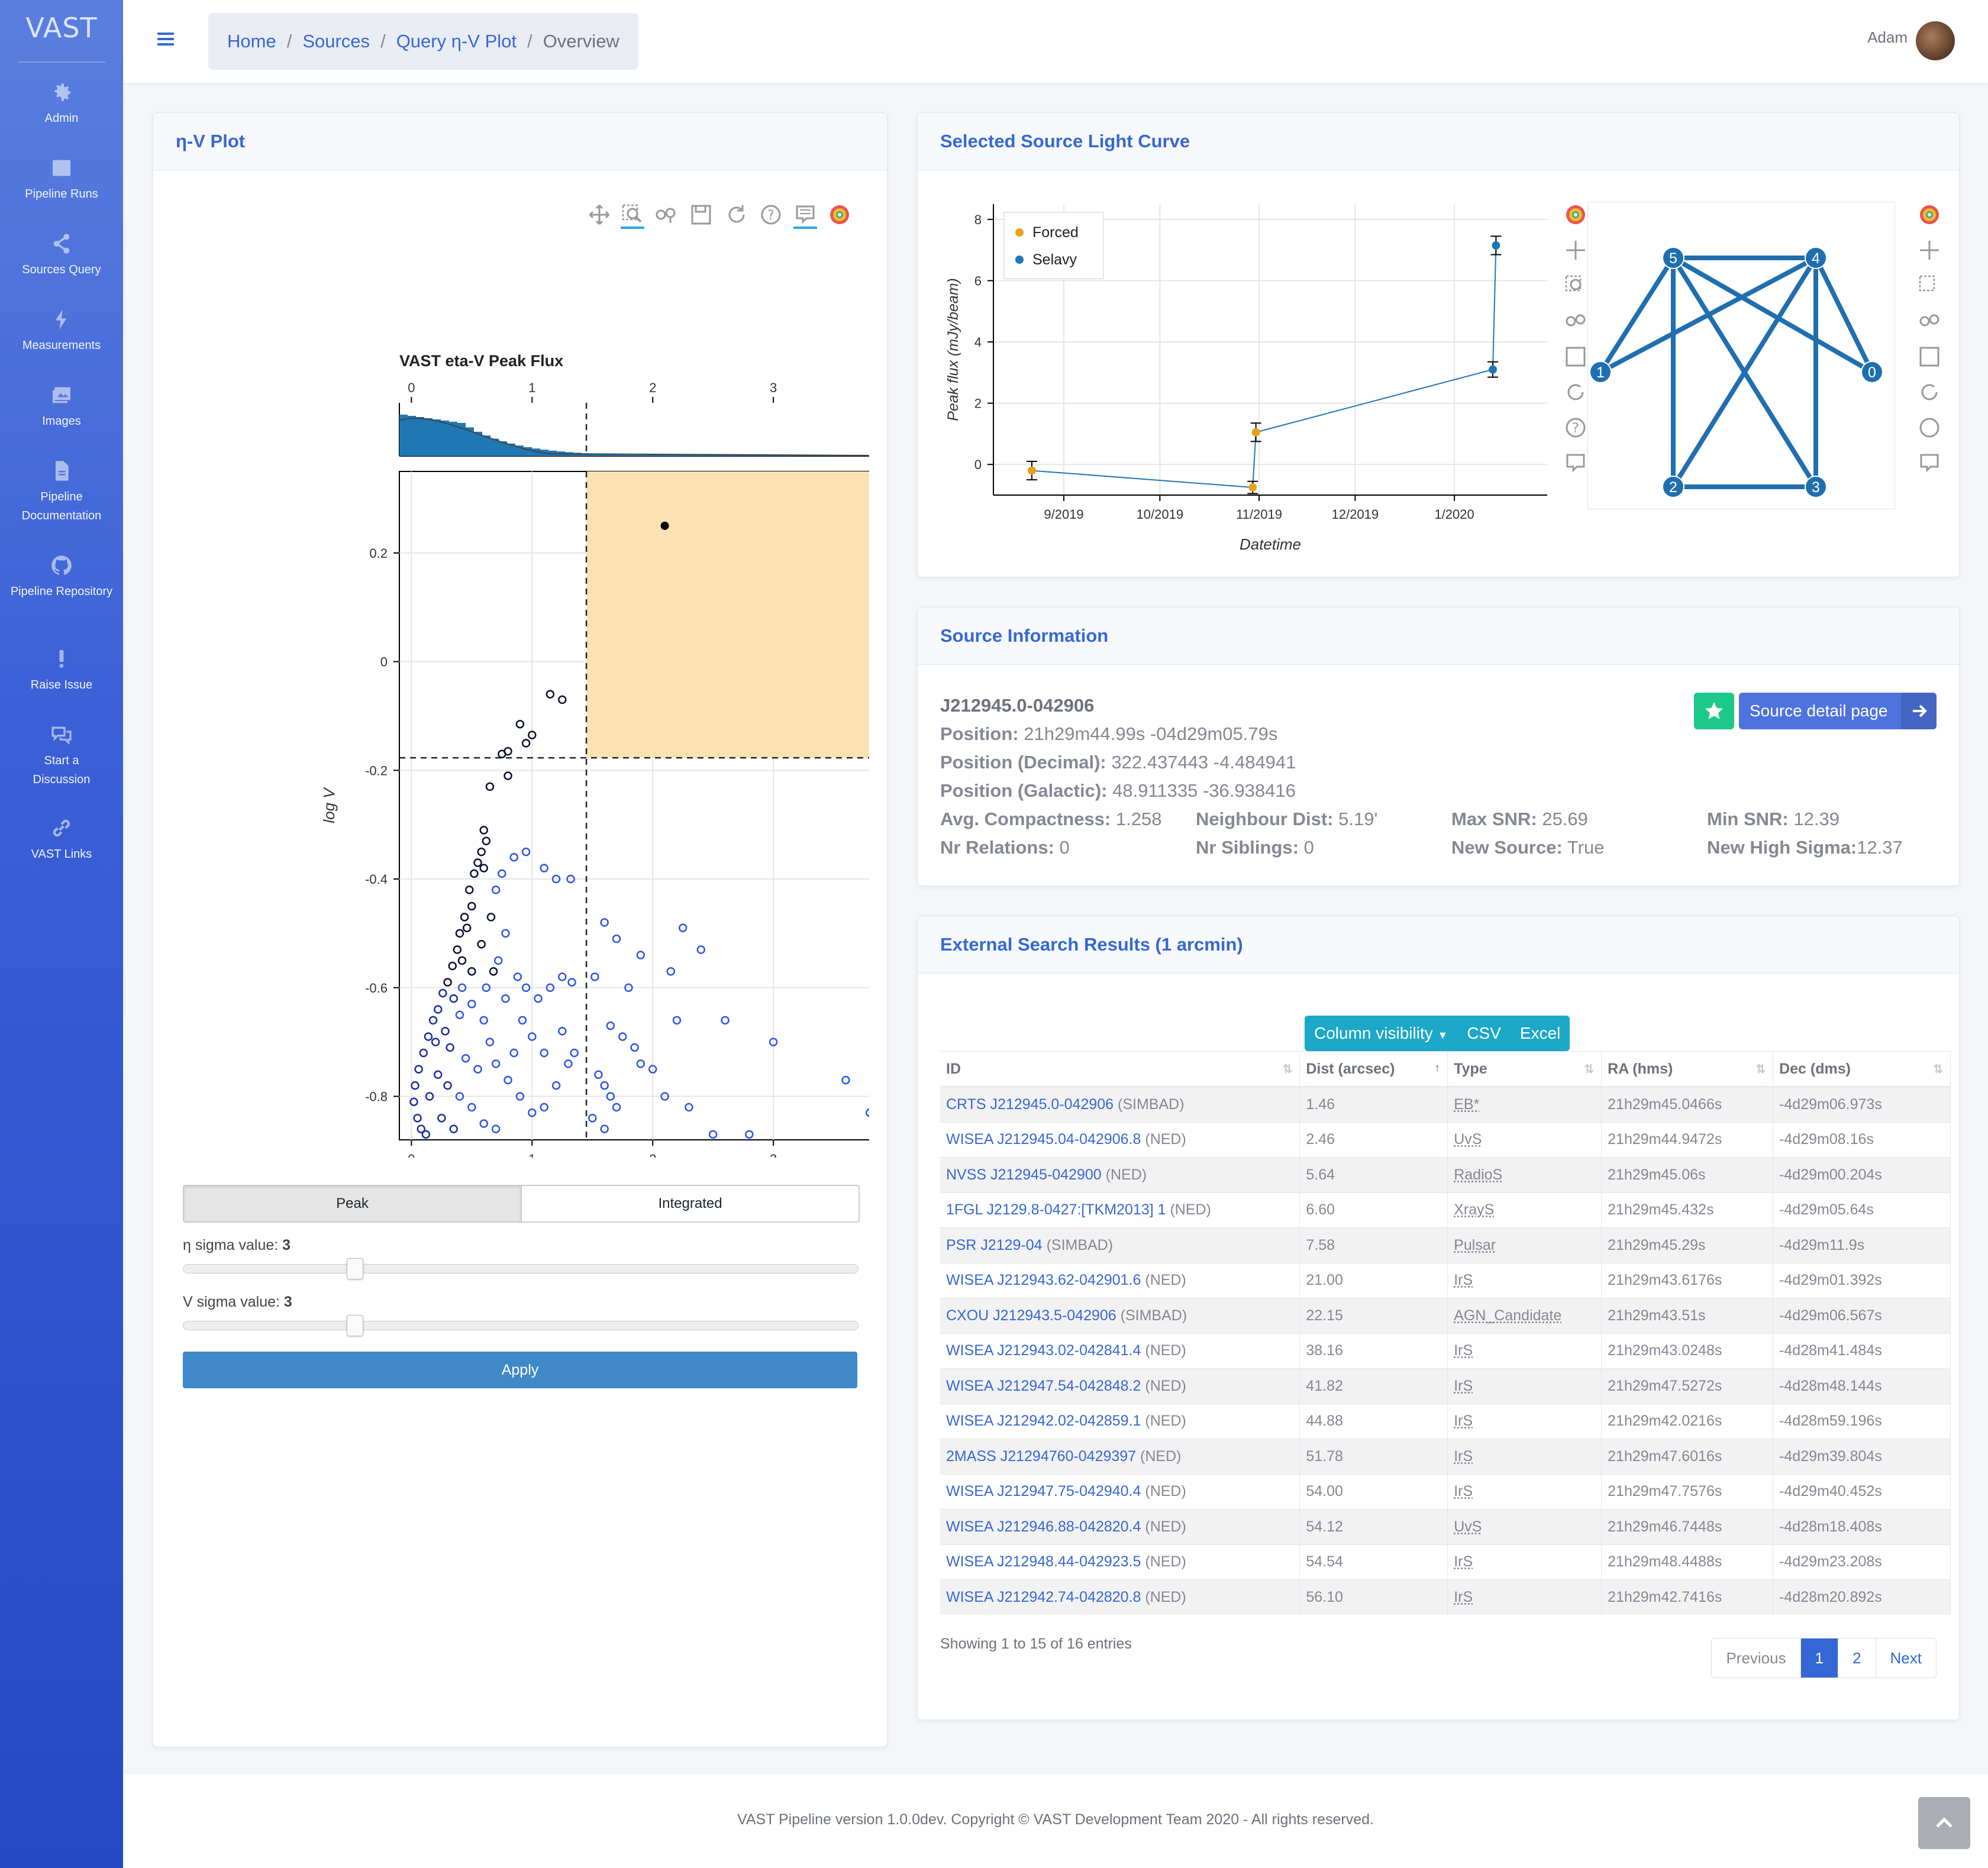  I want to click on result-id-link: WISEA J212947.54-042848.2, so click(1043, 1386).